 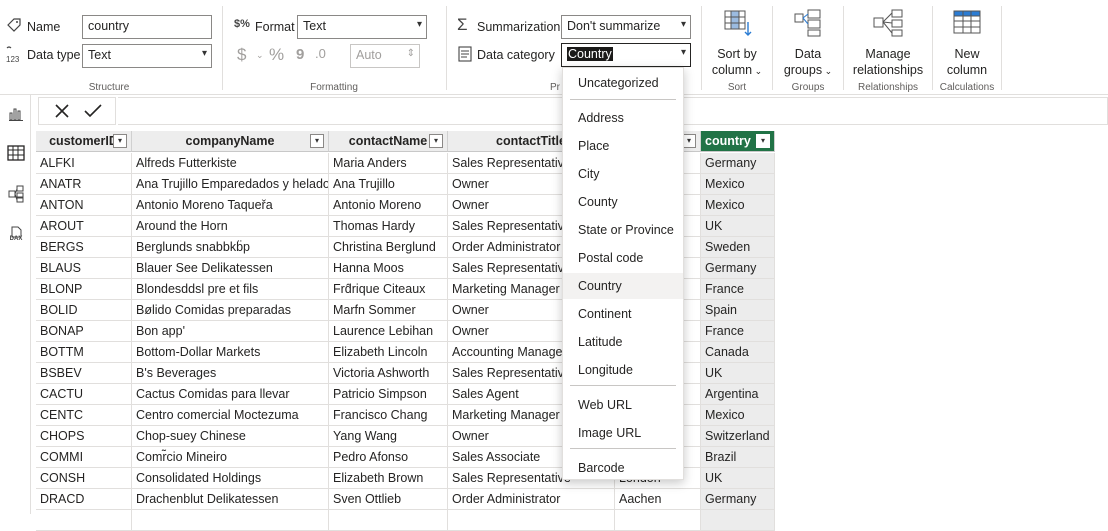 What do you see at coordinates (388, 457) in the screenshot?
I see `table-cell: Pedro Afonso` at bounding box center [388, 457].